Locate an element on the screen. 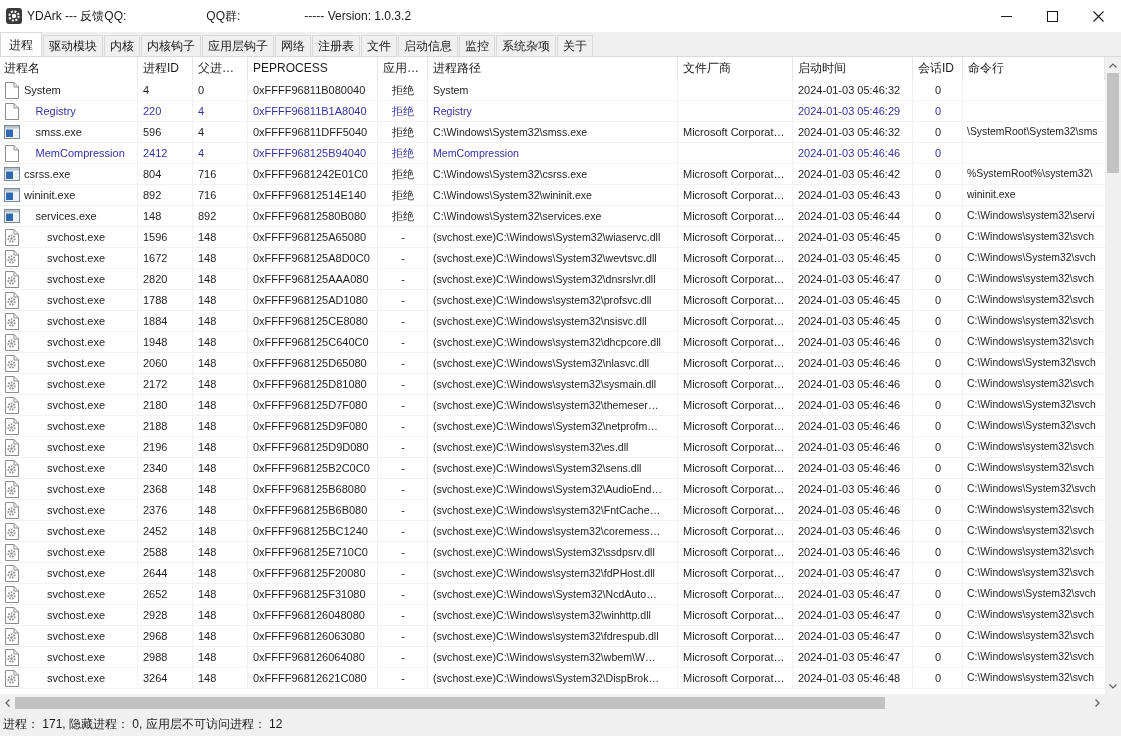  tab: 监控 is located at coordinates (477, 45).